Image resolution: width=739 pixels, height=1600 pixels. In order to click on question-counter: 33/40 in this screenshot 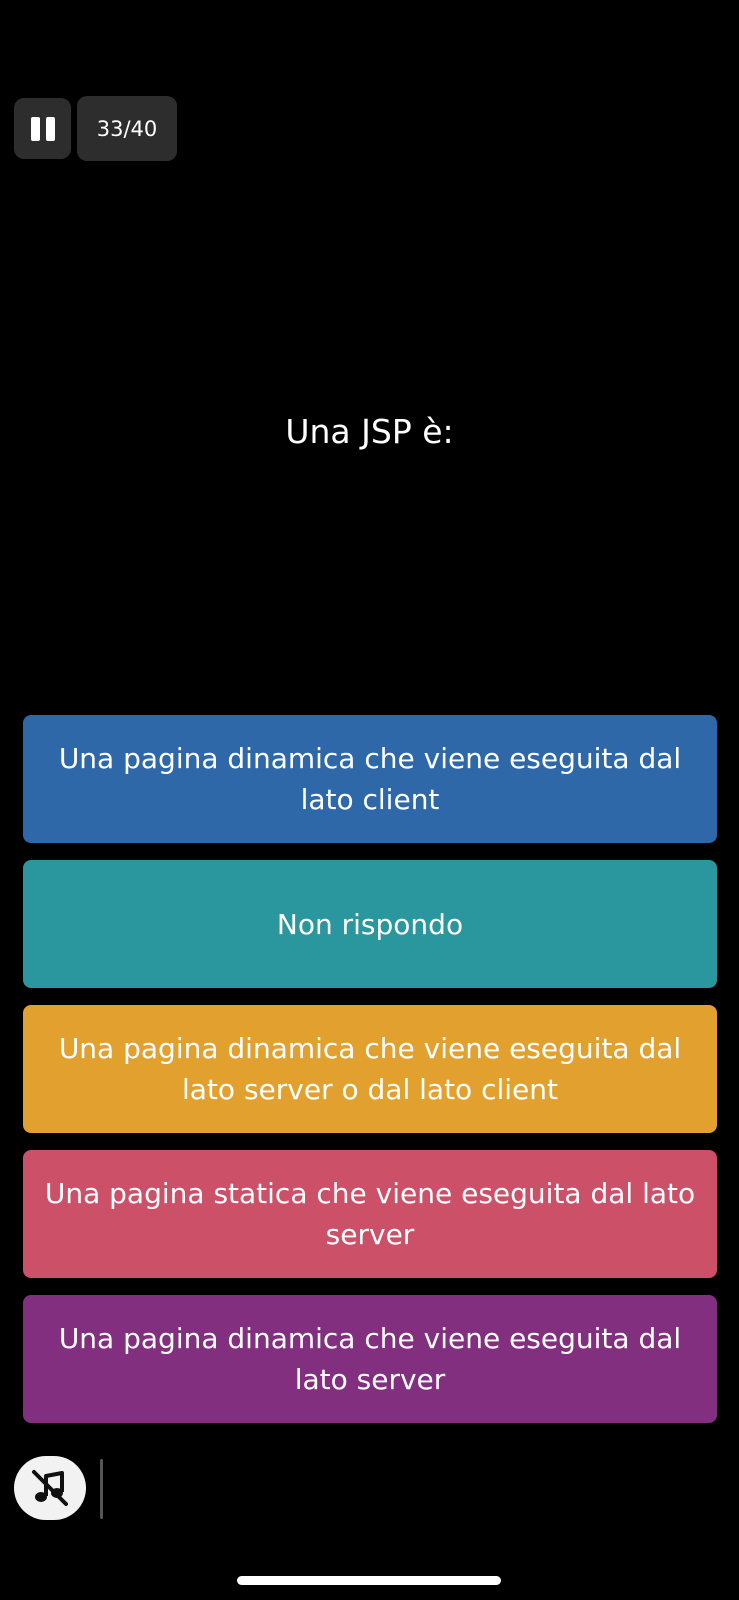, I will do `click(127, 128)`.